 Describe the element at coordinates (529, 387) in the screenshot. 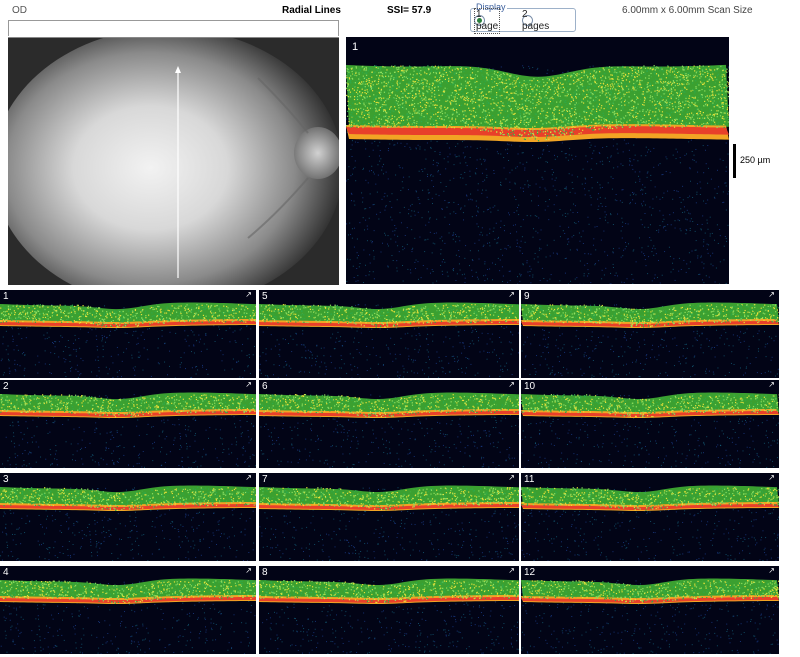

I see `thumbnail-number: 10` at that location.